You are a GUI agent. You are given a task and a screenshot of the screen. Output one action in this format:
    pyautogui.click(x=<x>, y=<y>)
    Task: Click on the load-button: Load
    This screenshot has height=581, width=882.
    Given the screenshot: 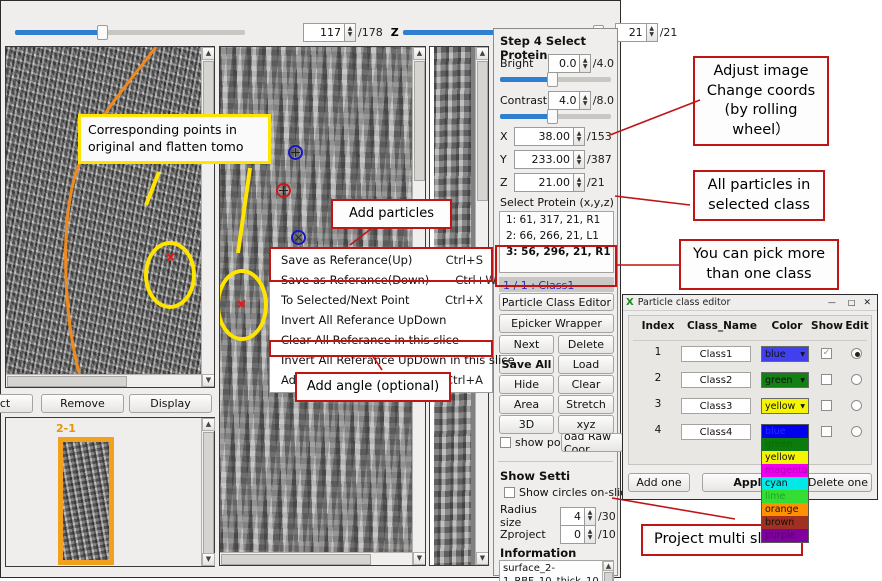 What is the action you would take?
    pyautogui.click(x=586, y=364)
    